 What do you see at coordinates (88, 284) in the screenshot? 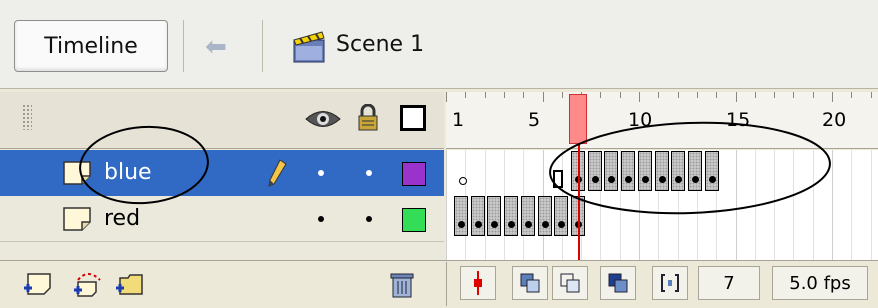
I see `add-motion-guide-icon` at bounding box center [88, 284].